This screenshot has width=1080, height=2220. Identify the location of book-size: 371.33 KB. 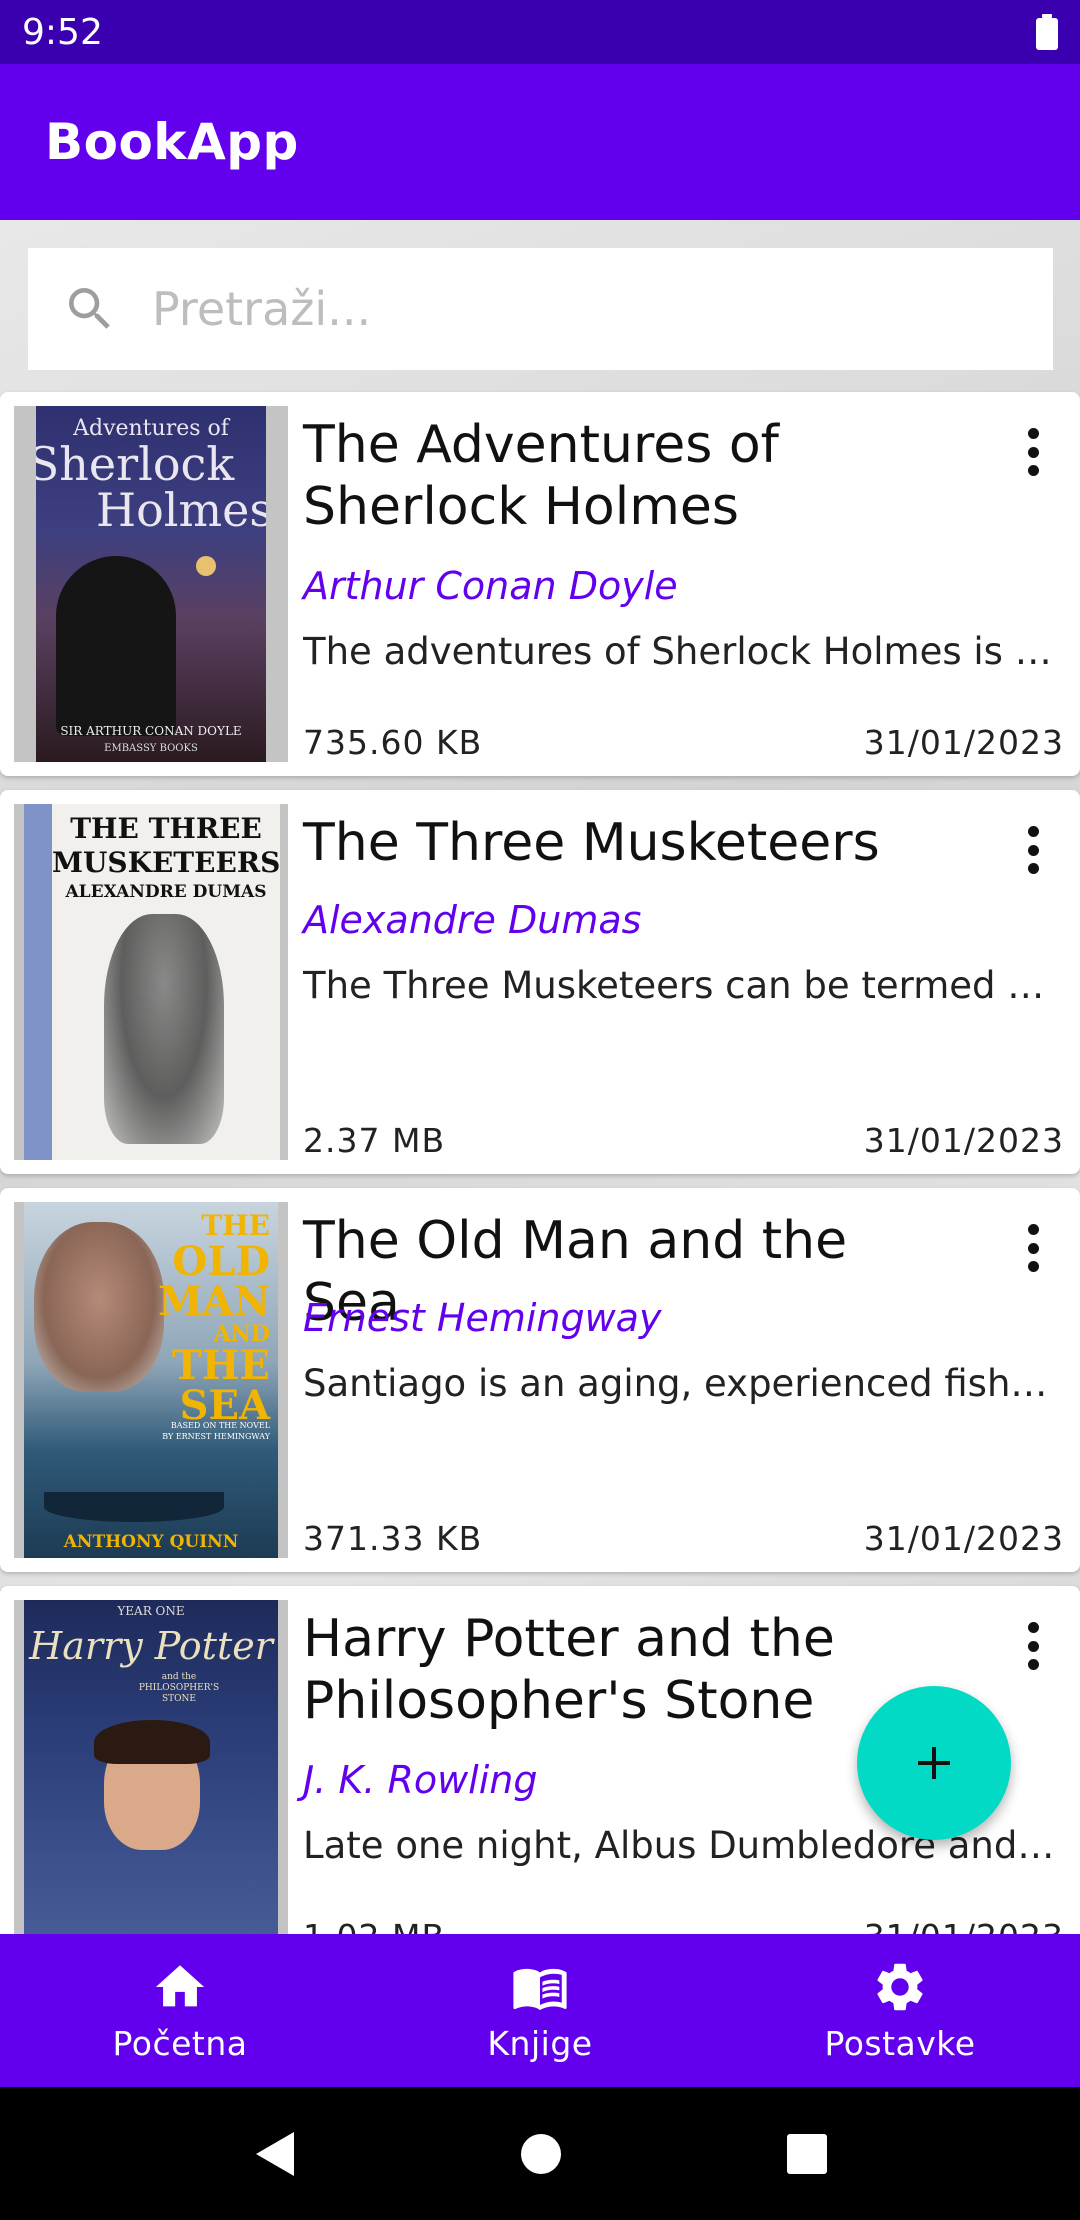
(393, 1538).